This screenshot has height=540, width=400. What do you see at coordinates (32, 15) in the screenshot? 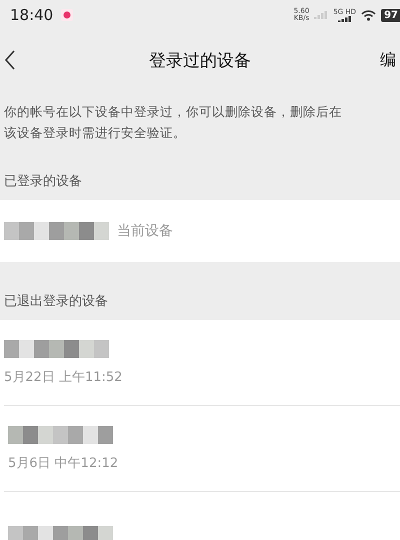
I see `status-time: 18:40` at bounding box center [32, 15].